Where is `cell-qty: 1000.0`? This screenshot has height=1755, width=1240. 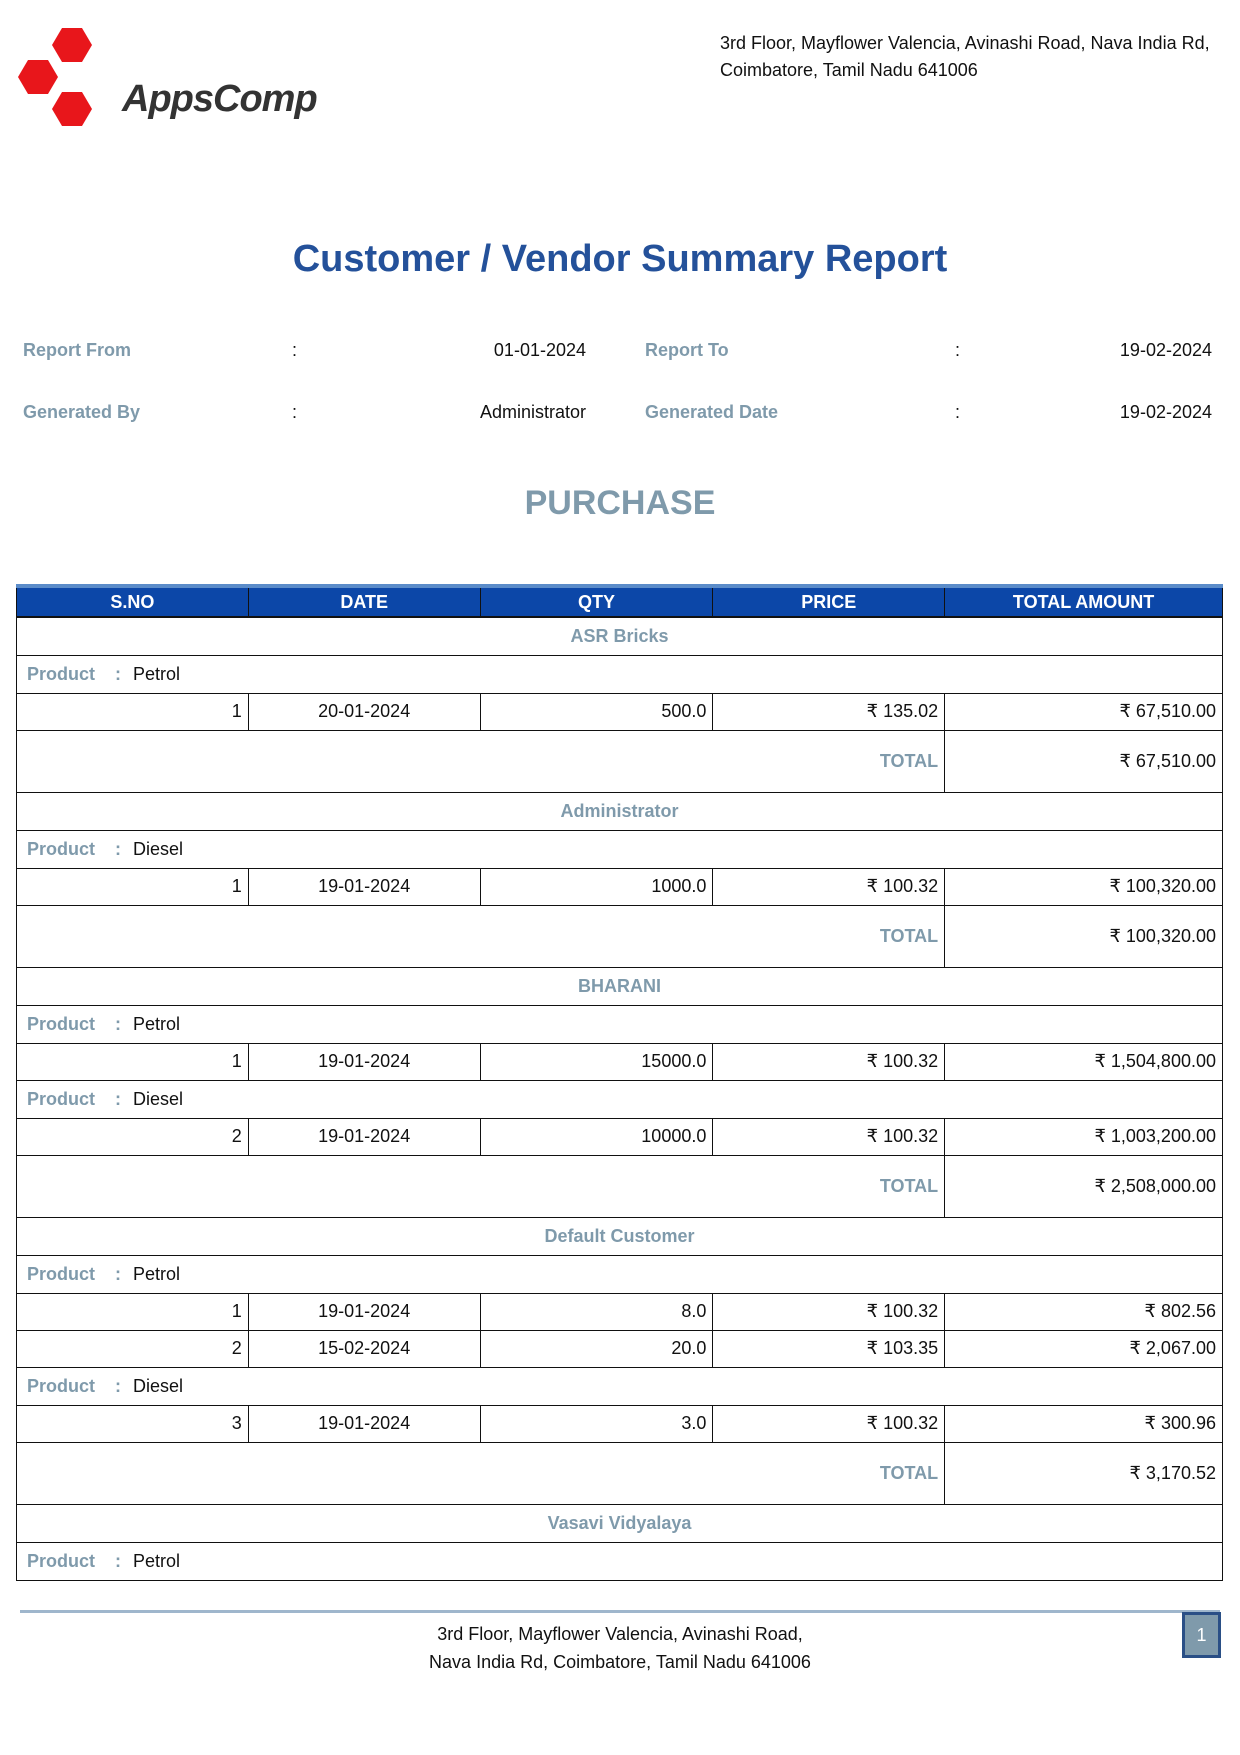
cell-qty: 1000.0 is located at coordinates (596, 886).